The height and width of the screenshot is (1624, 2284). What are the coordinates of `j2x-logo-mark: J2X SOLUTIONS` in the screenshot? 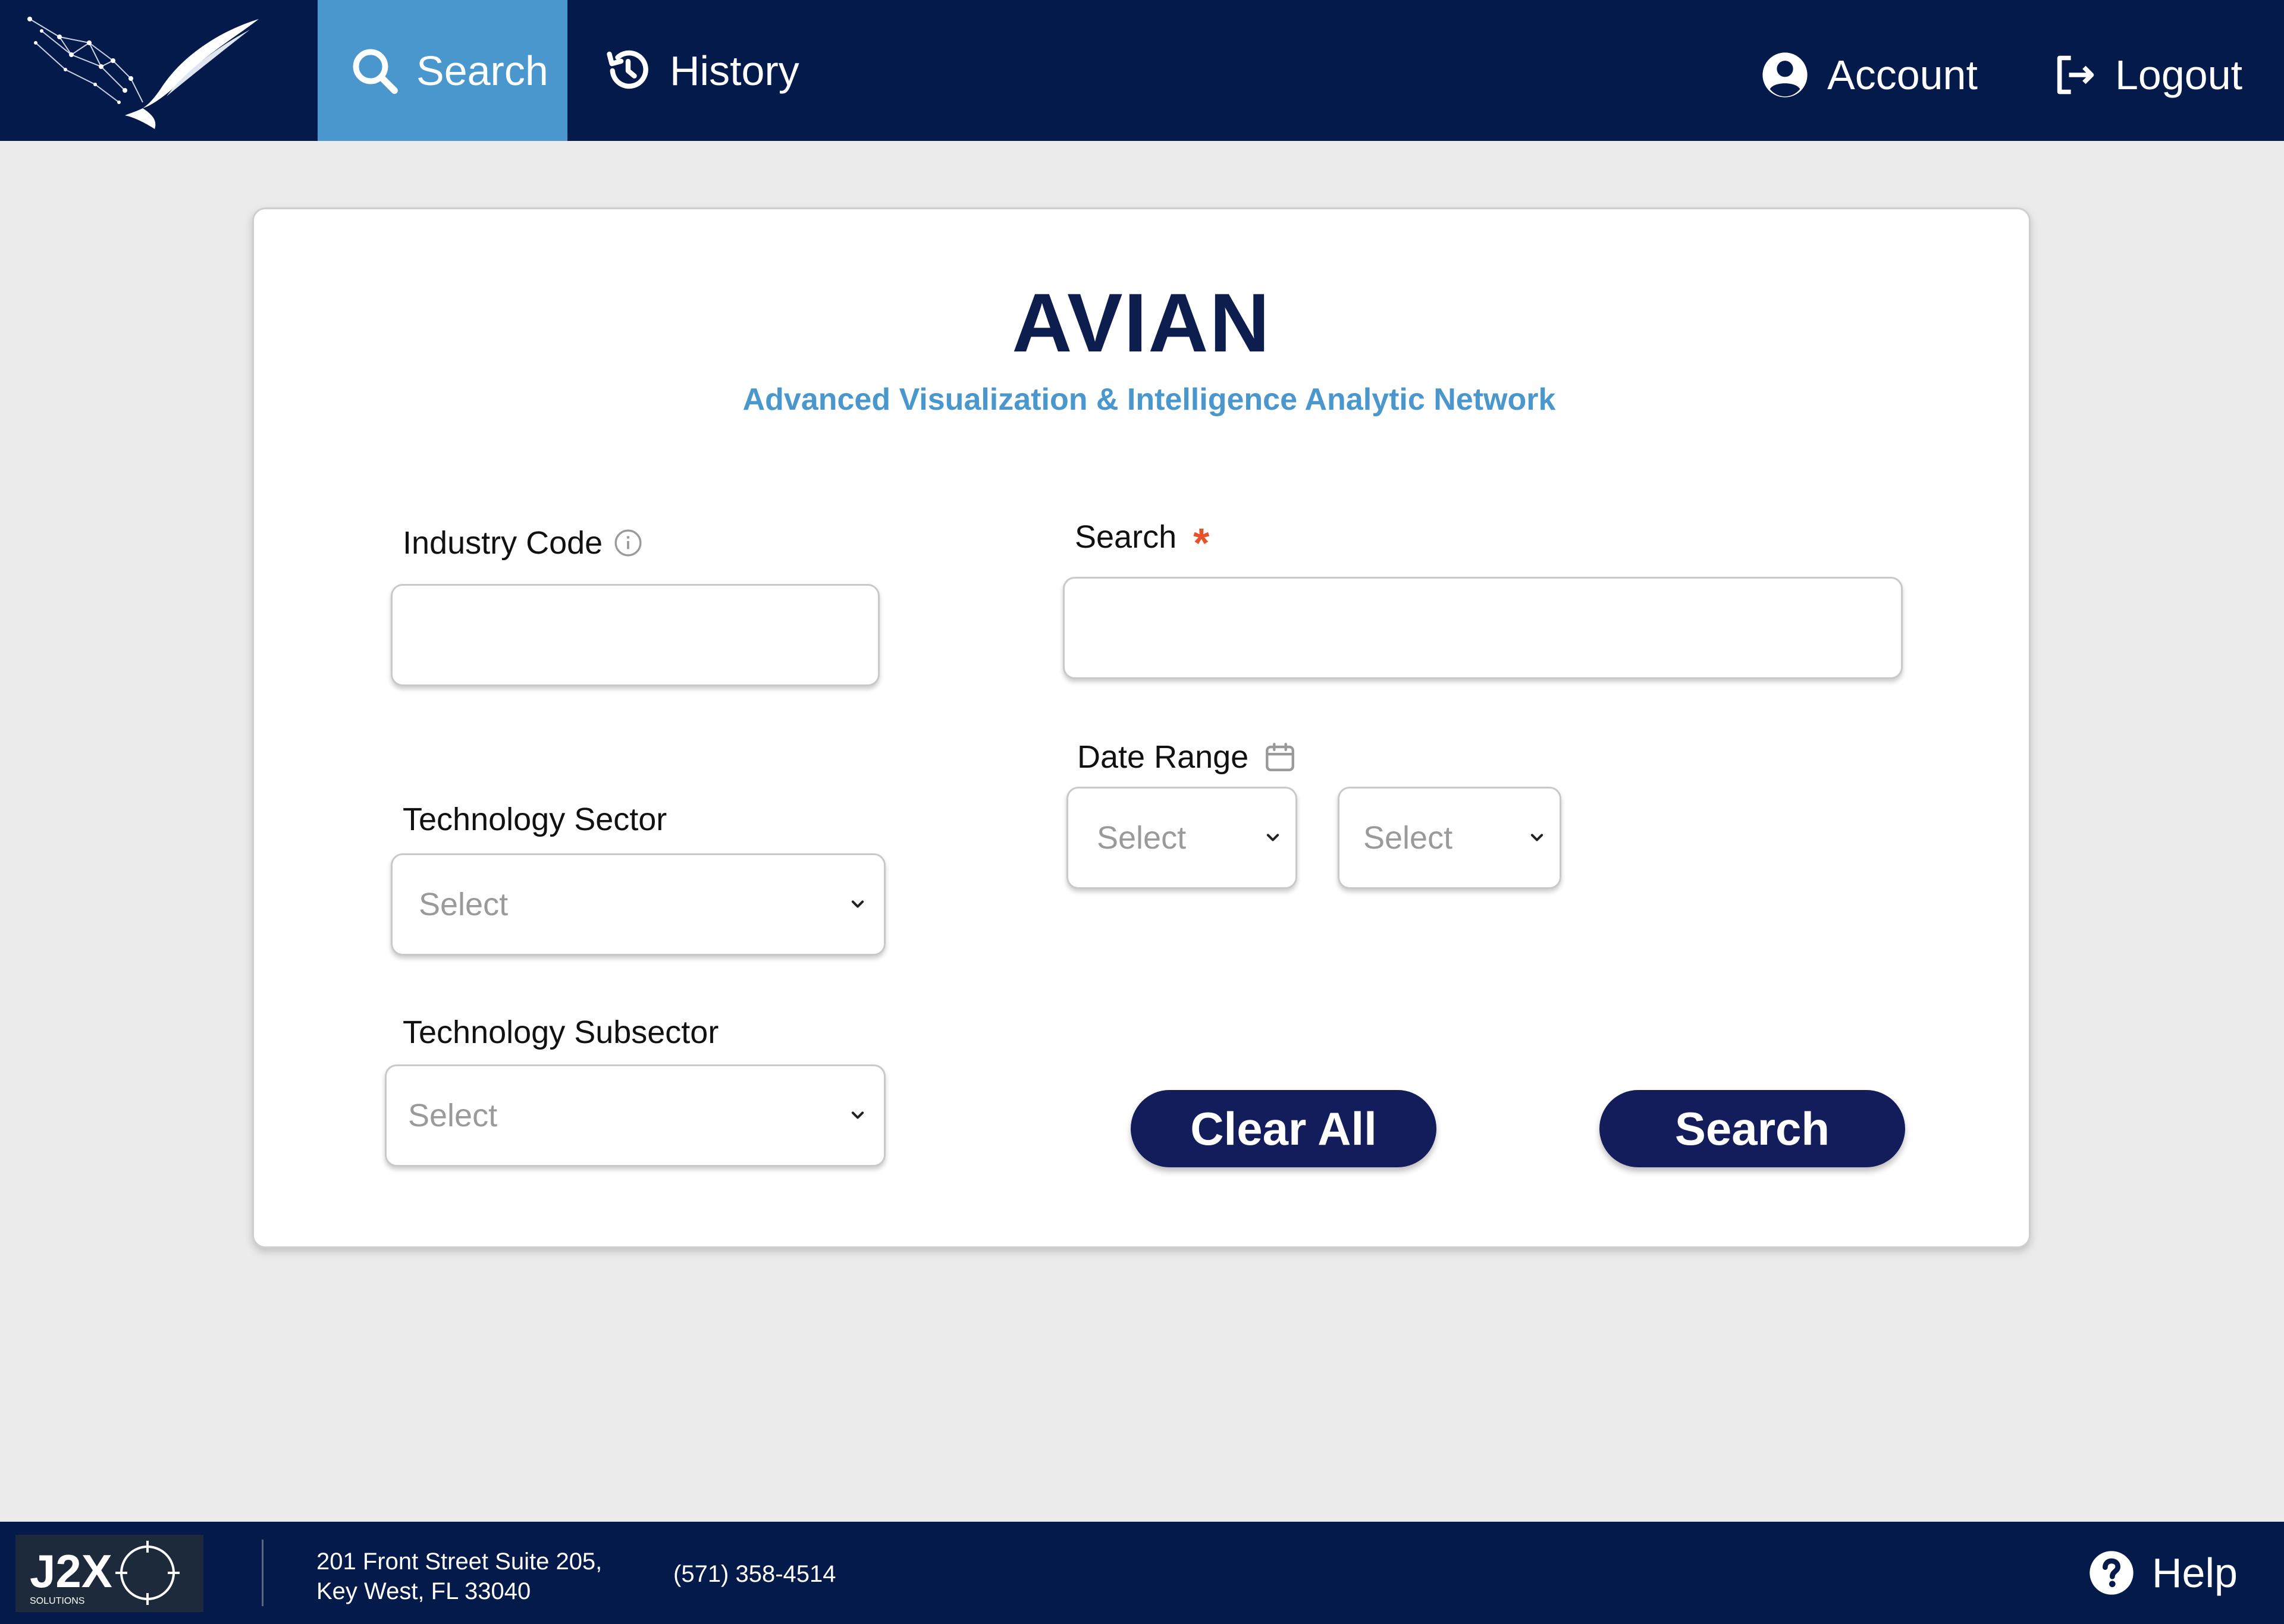 It's located at (105, 1573).